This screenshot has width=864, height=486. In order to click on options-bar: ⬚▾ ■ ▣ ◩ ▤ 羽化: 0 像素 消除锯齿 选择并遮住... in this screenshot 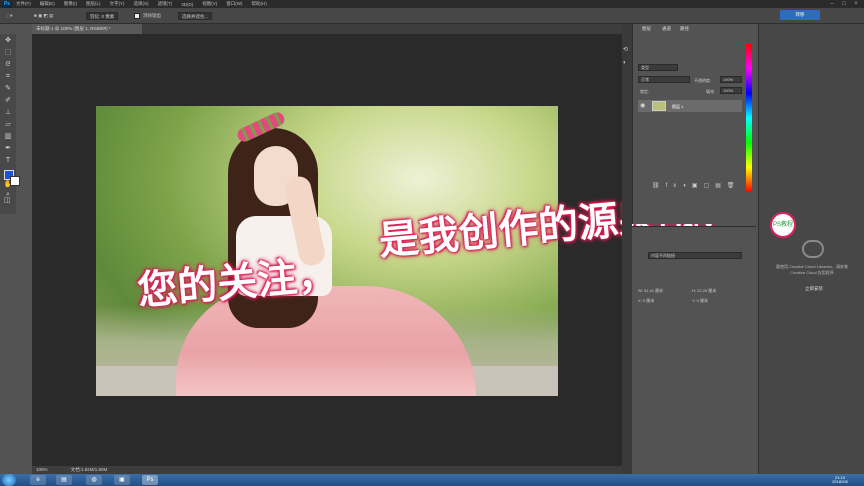, I will do `click(432, 16)`.